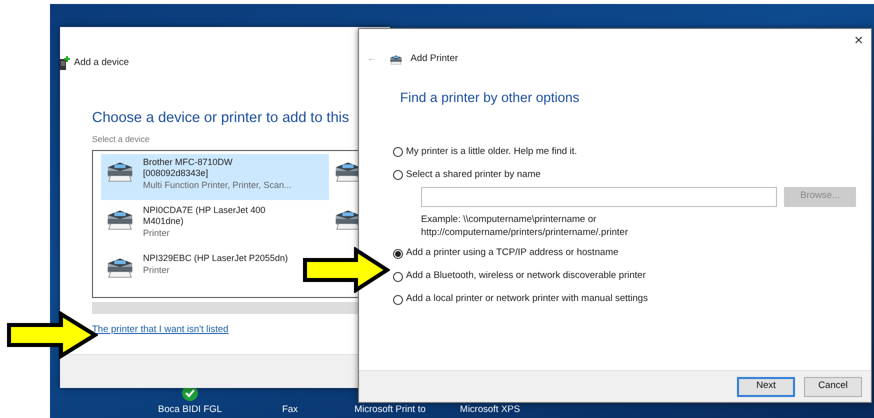 This screenshot has width=874, height=418. Describe the element at coordinates (65, 63) in the screenshot. I see `device-add-icon` at that location.